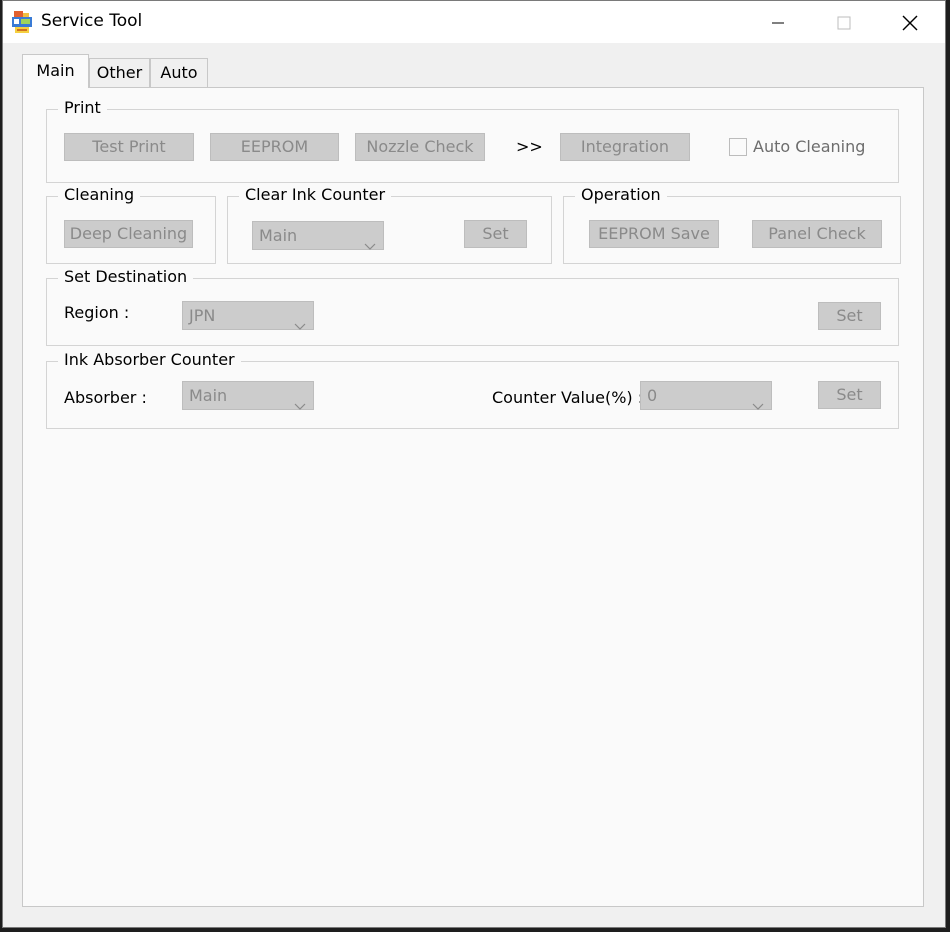 This screenshot has width=950, height=932. What do you see at coordinates (202, 315) in the screenshot?
I see `region-select-value: JPN` at bounding box center [202, 315].